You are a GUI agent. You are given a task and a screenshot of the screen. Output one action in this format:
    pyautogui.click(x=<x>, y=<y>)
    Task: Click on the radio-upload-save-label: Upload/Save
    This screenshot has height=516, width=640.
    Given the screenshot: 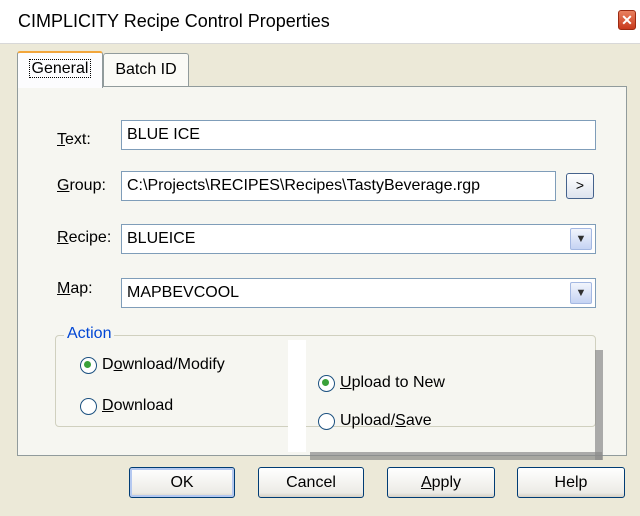 What is the action you would take?
    pyautogui.click(x=386, y=420)
    